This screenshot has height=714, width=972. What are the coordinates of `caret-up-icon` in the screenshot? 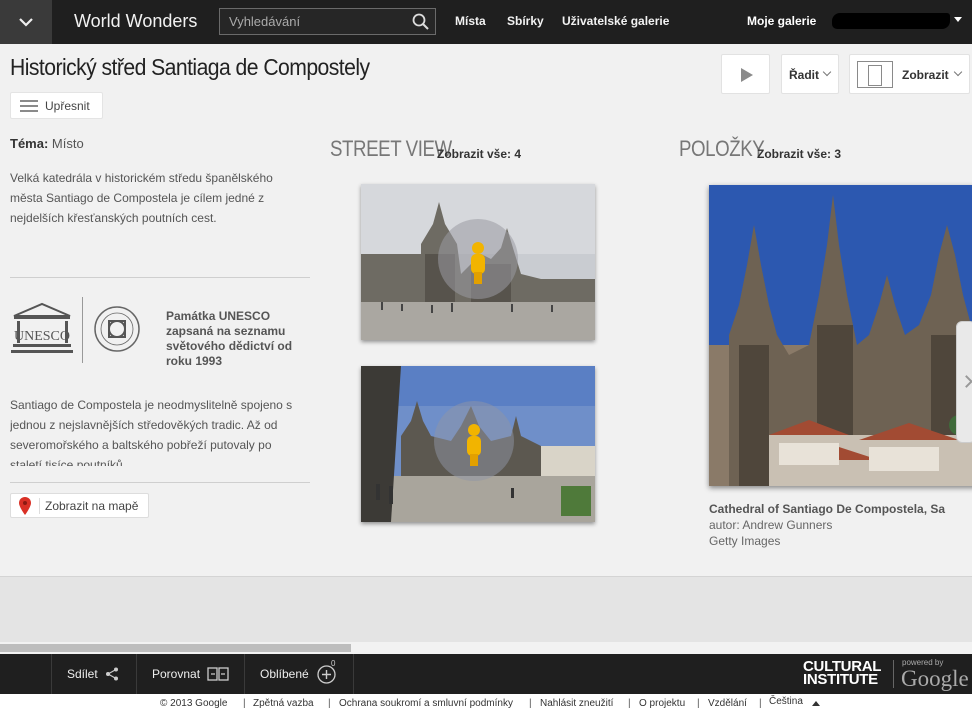 It's located at (816, 703).